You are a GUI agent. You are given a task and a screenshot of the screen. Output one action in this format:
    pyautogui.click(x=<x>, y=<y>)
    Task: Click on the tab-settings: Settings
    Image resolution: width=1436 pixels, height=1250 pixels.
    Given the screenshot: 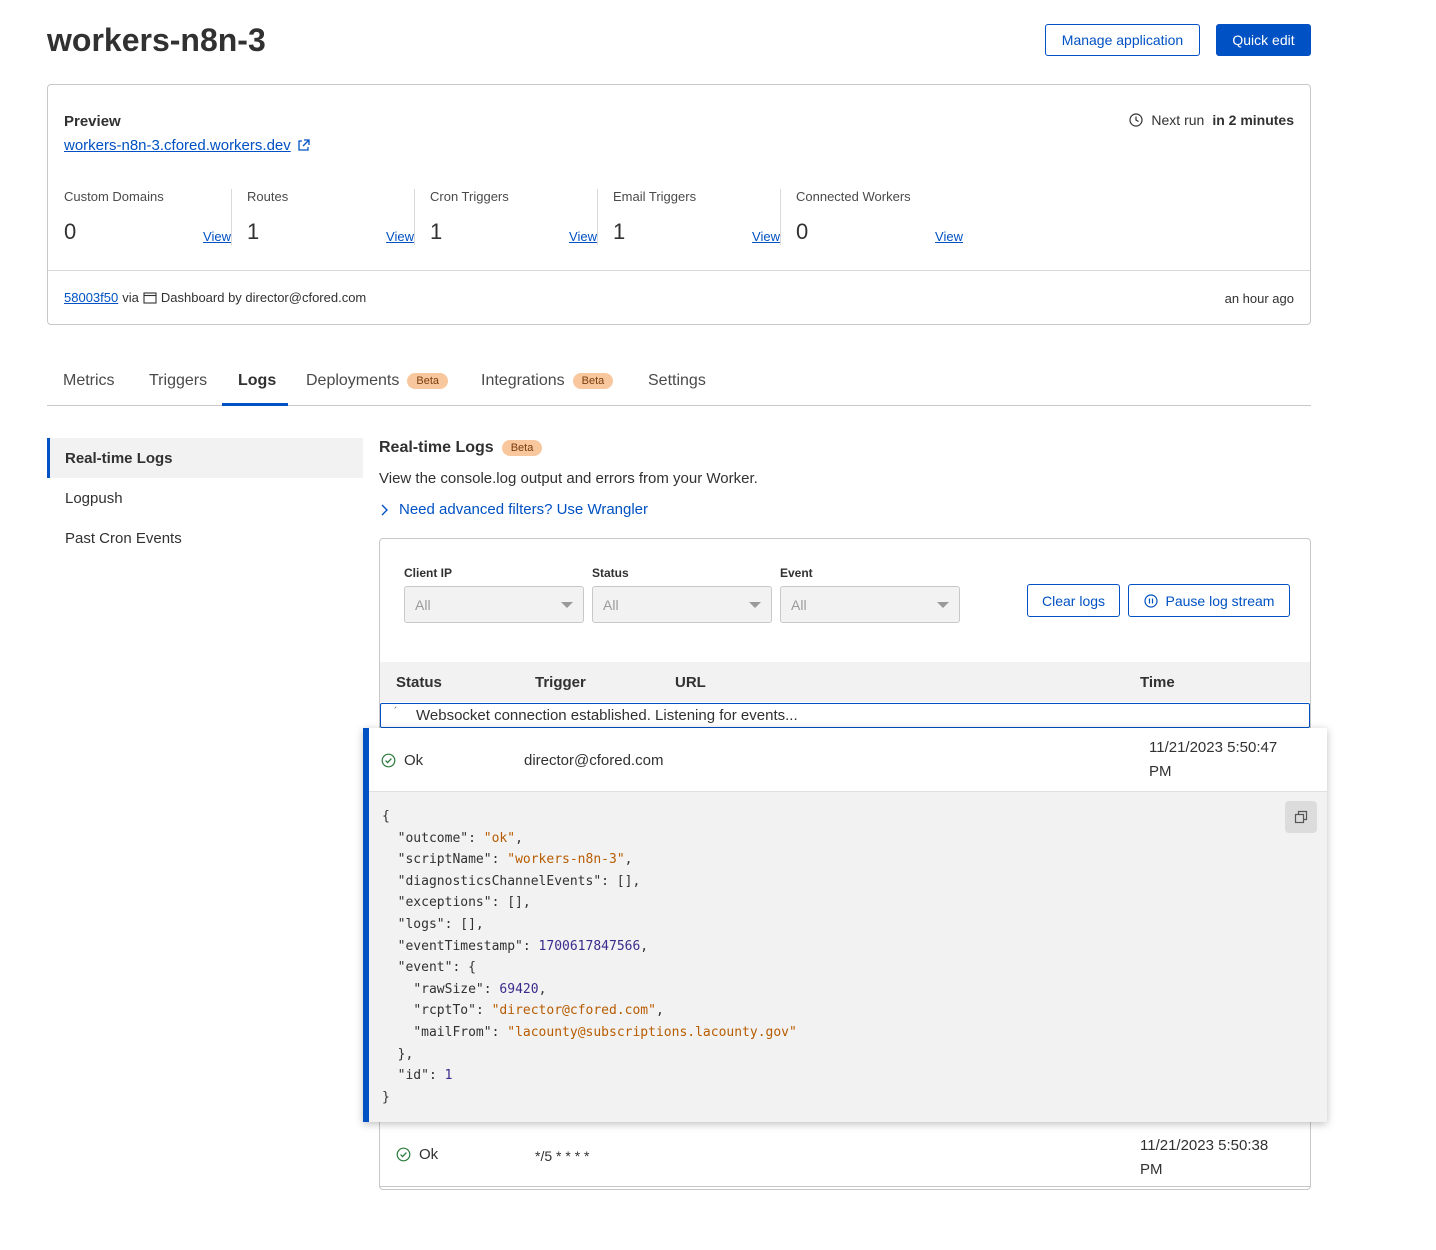 What is the action you would take?
    pyautogui.click(x=677, y=381)
    